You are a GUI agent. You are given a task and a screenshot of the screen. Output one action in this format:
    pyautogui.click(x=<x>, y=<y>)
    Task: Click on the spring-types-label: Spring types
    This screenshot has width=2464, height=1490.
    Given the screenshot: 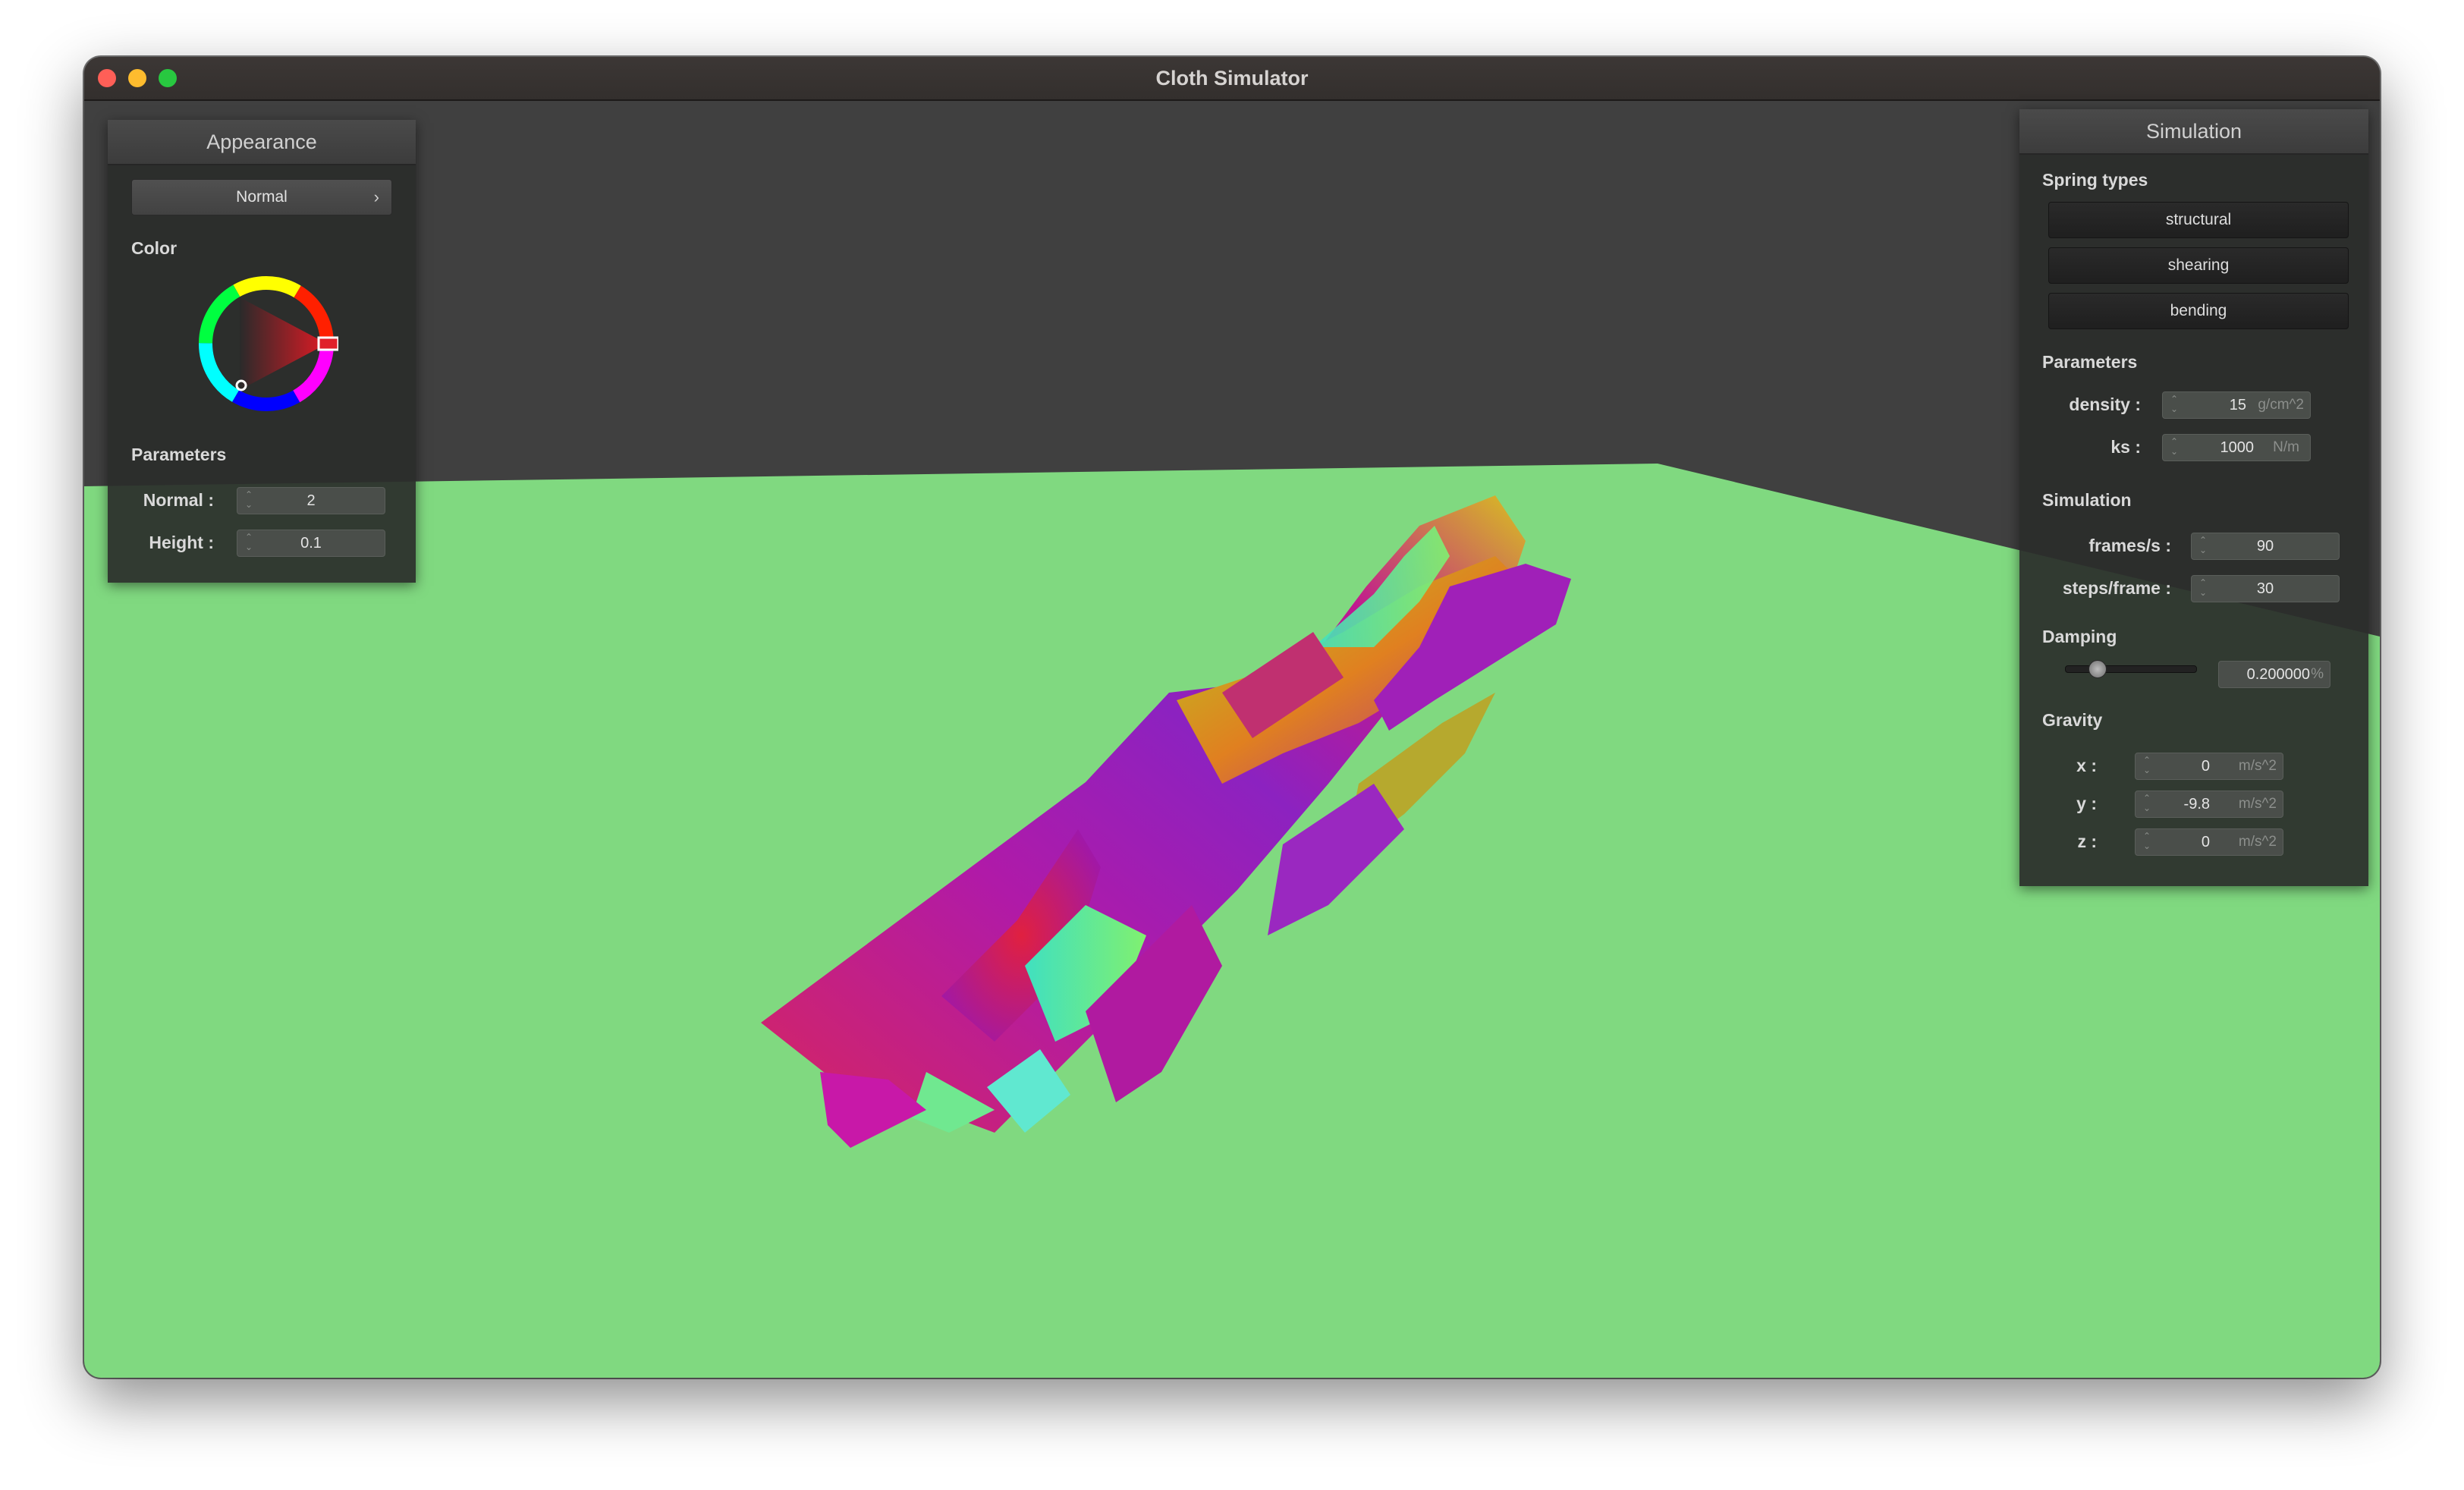 What is the action you would take?
    pyautogui.click(x=2095, y=180)
    